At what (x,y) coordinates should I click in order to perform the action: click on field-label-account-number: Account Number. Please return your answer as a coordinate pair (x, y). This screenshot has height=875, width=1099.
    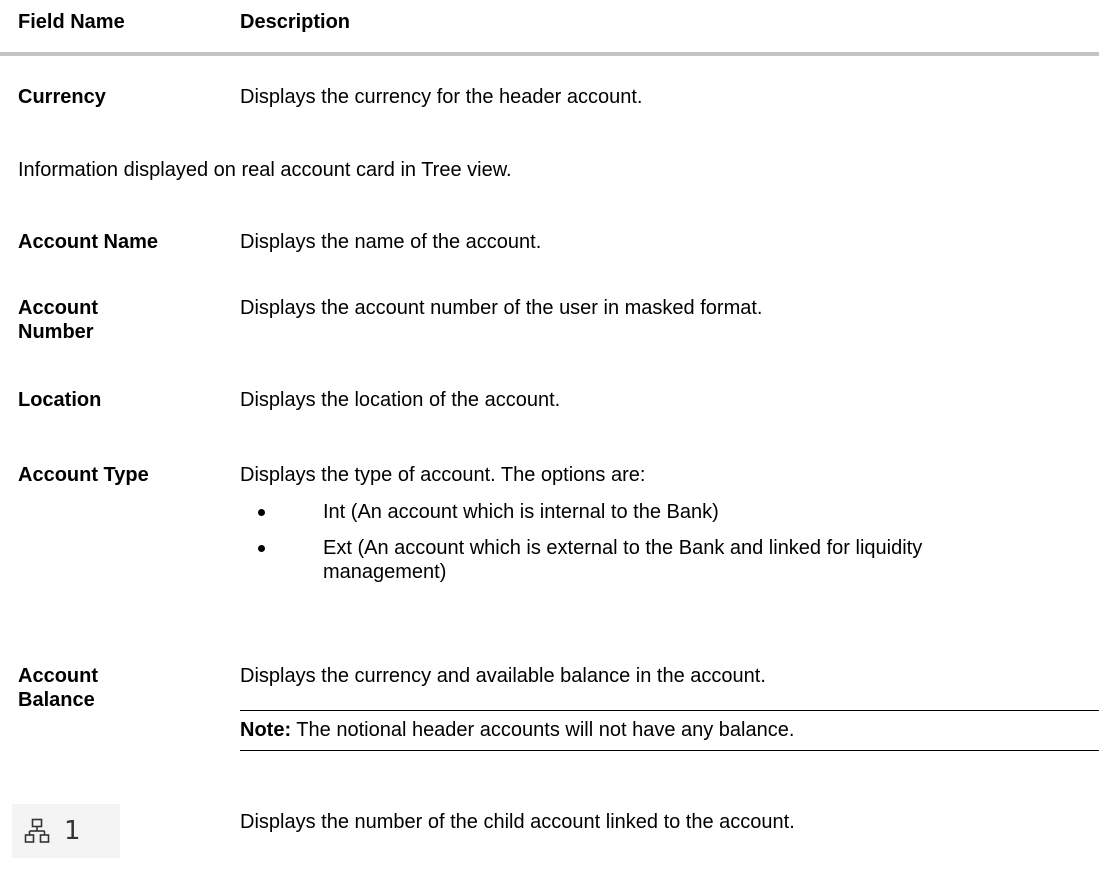
    Looking at the image, I should click on (118, 320).